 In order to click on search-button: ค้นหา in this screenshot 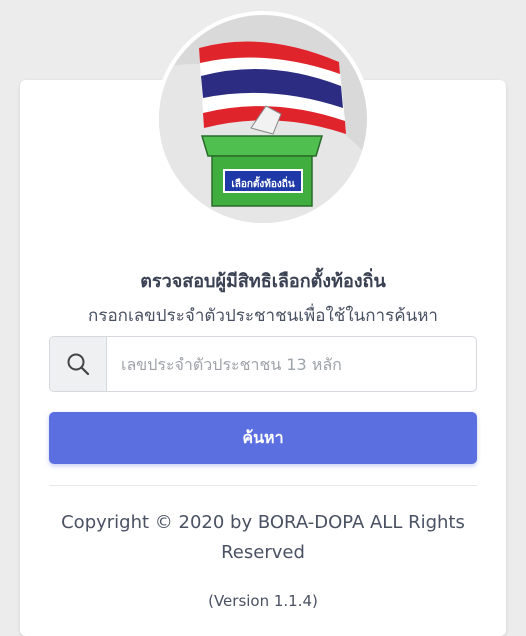, I will do `click(263, 438)`.